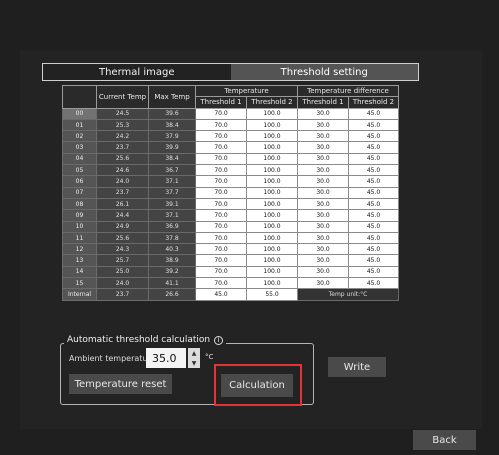 Image resolution: width=499 pixels, height=455 pixels. Describe the element at coordinates (194, 363) in the screenshot. I see `spin-down-icon: ▼` at that location.